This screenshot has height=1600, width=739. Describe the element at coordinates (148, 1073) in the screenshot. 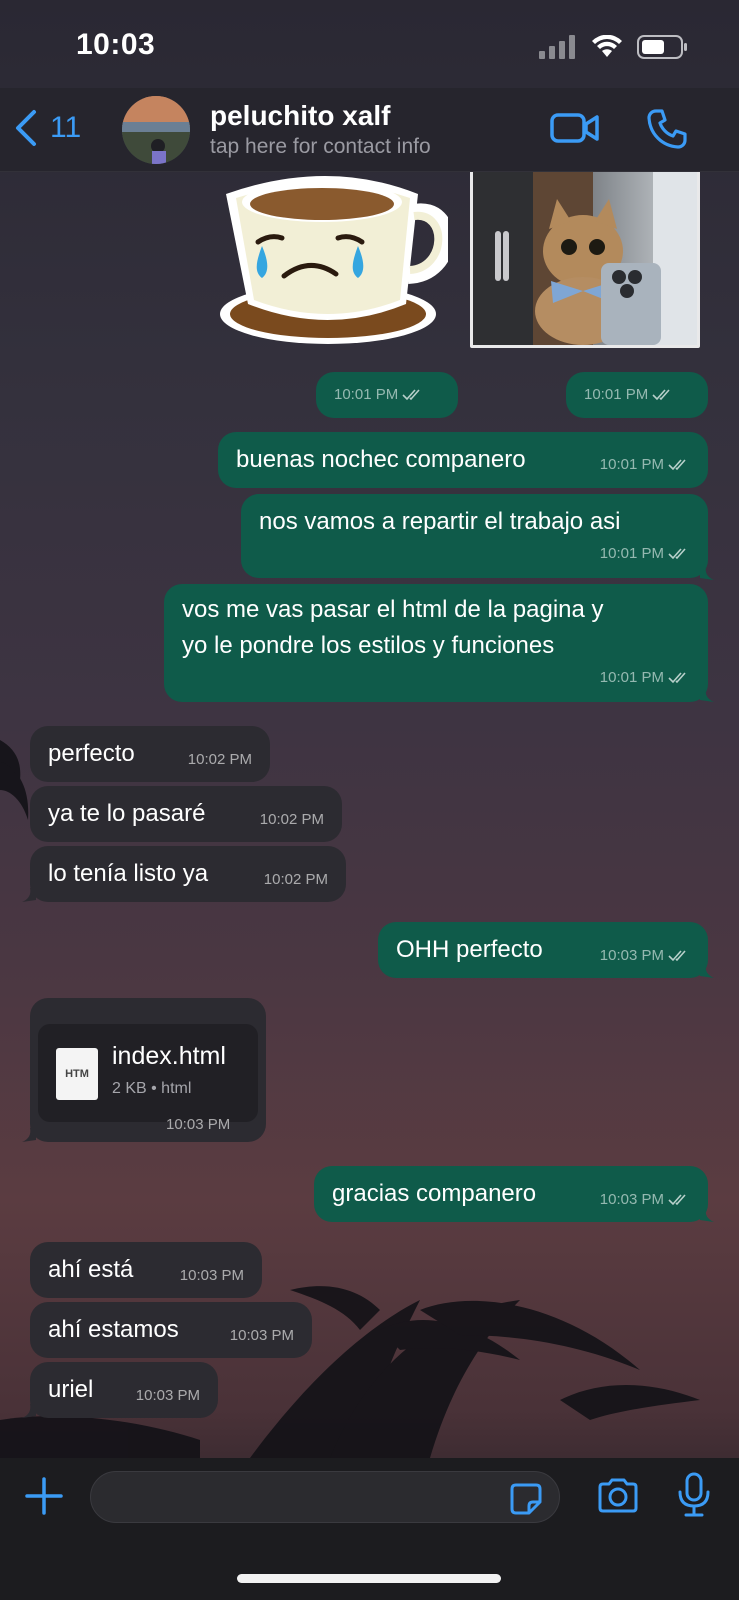

I see `file-attachment: HTM index.html 2 KB • html` at that location.